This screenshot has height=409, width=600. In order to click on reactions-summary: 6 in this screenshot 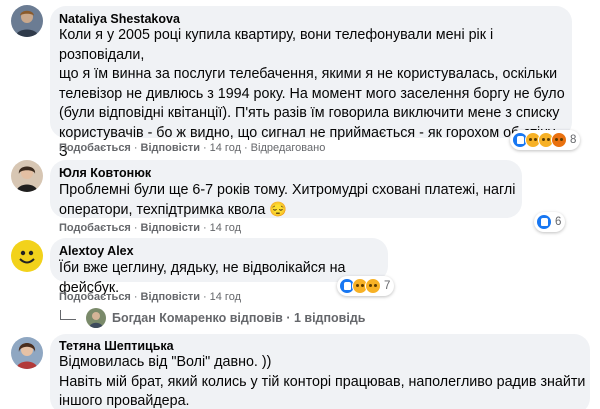, I will do `click(550, 222)`.